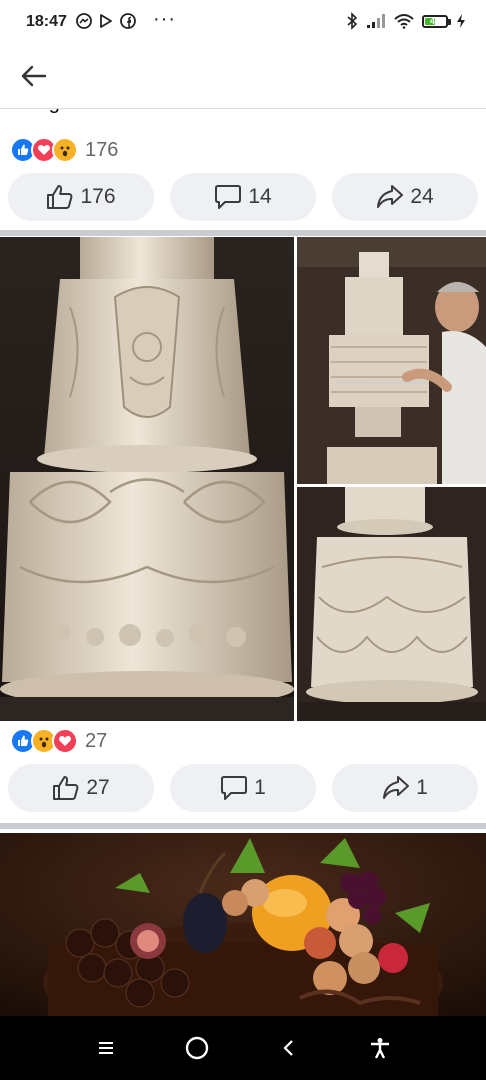  I want to click on love-reaction-icon, so click(65, 741).